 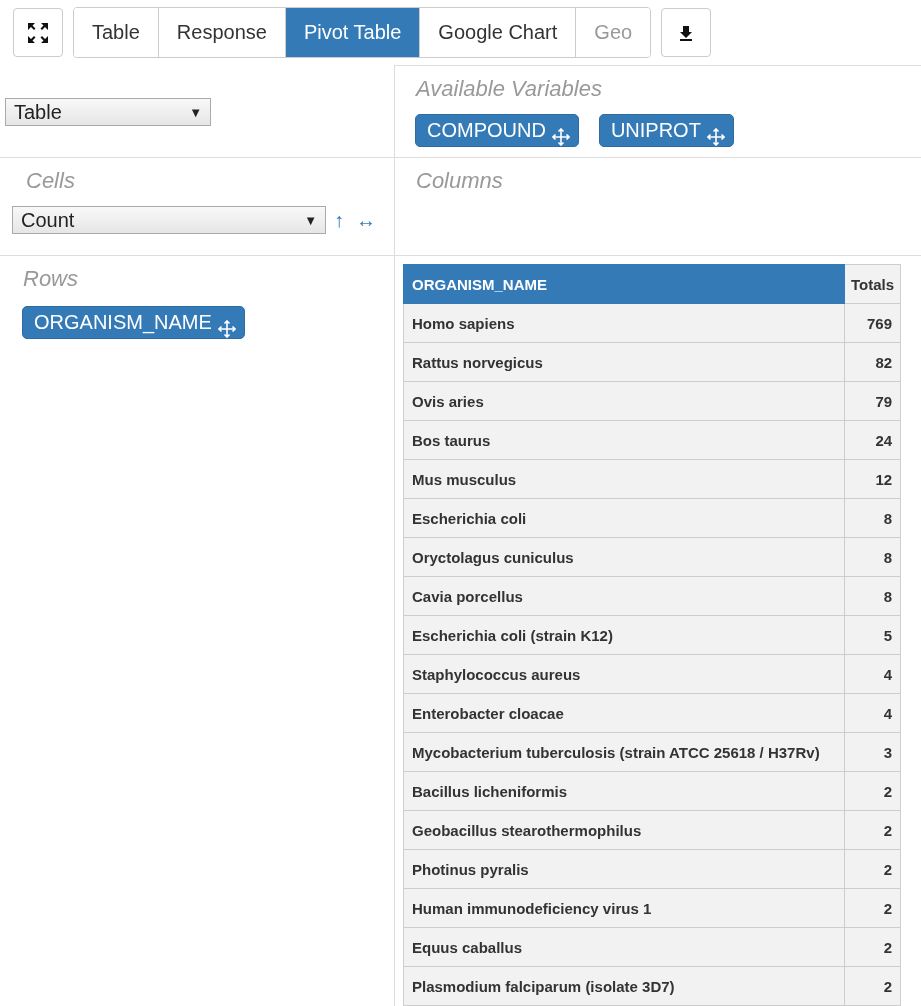 What do you see at coordinates (624, 440) in the screenshot?
I see `row-header: Bos taurus` at bounding box center [624, 440].